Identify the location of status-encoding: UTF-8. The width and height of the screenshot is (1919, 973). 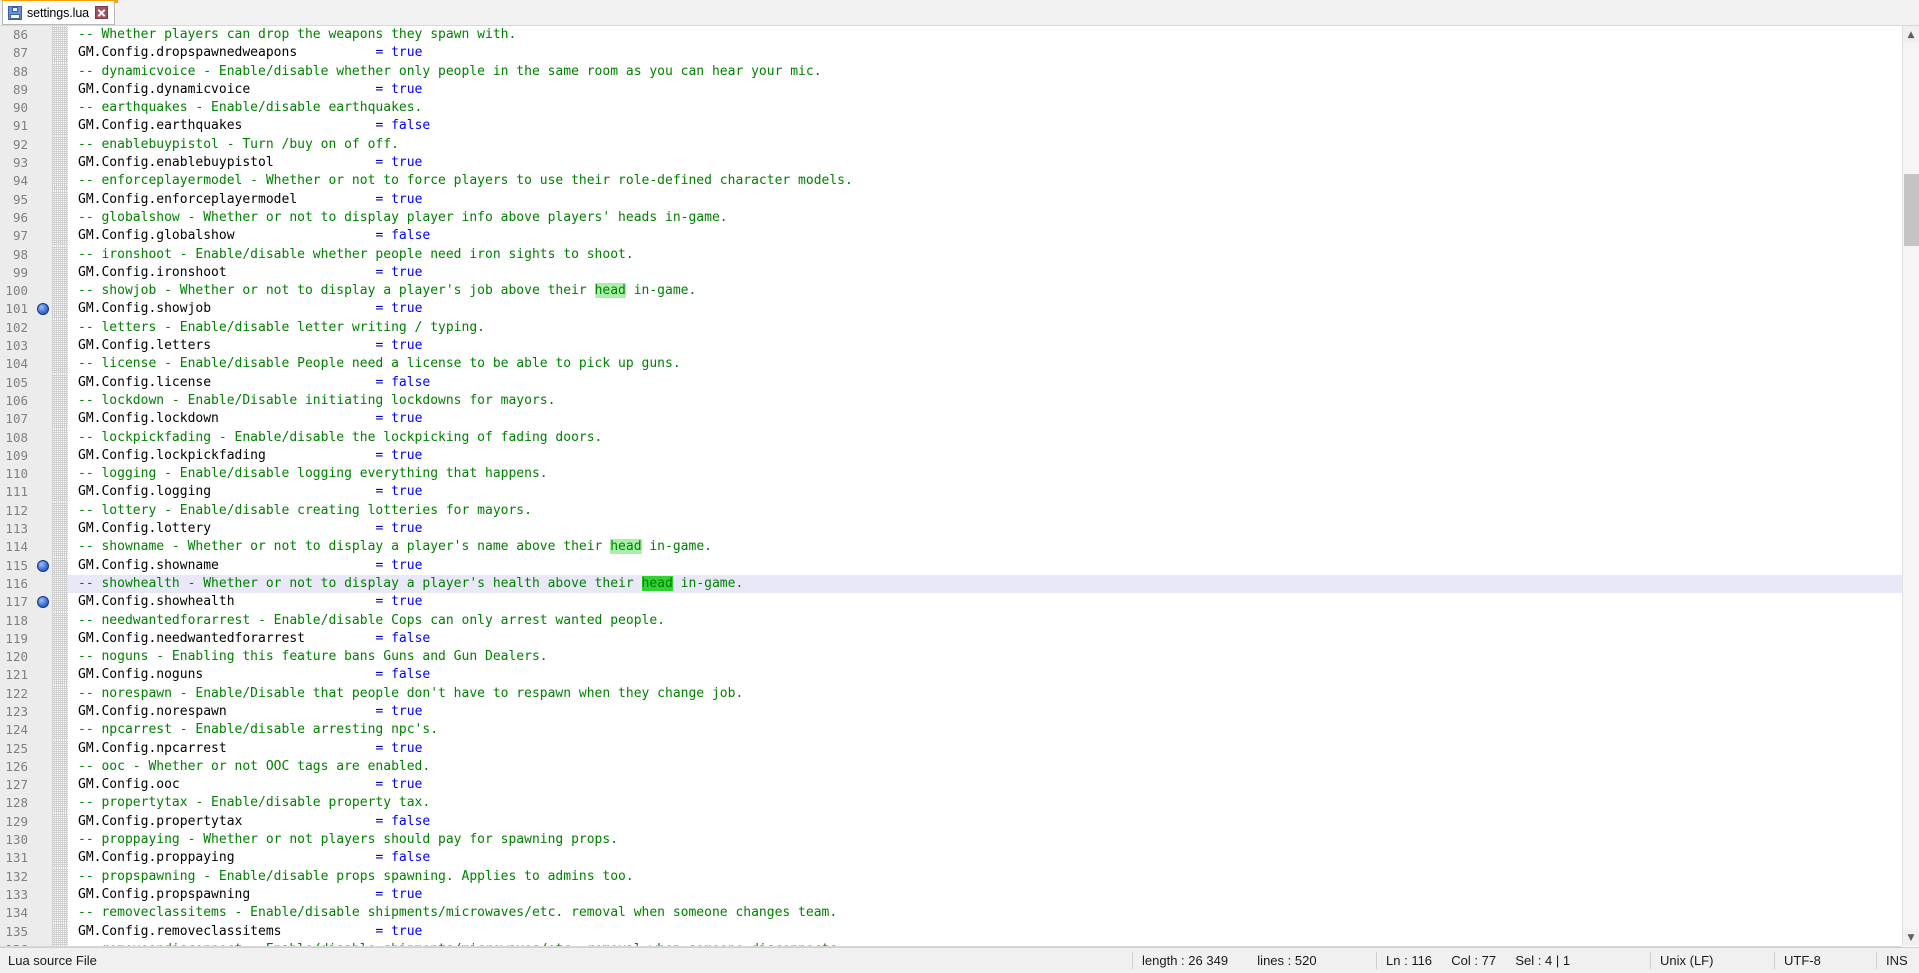
(1826, 960).